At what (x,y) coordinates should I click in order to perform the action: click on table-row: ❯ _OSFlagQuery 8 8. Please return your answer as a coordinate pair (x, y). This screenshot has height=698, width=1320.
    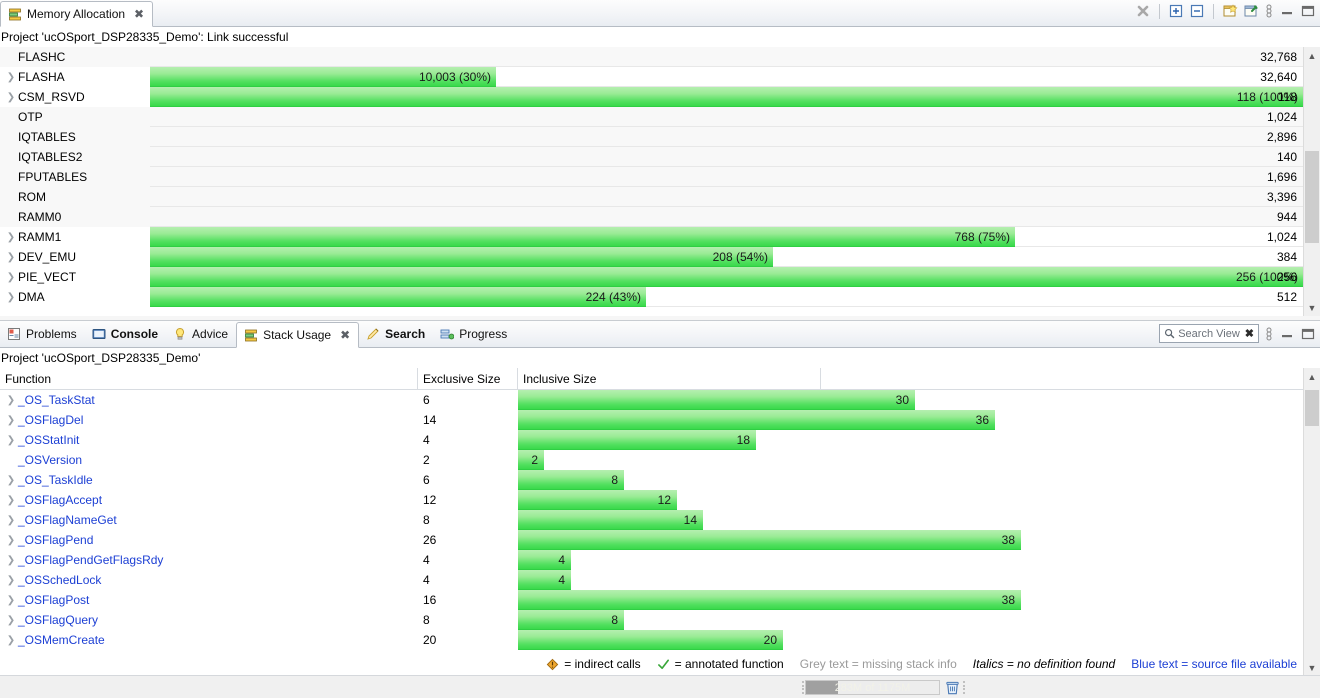
    Looking at the image, I should click on (660, 620).